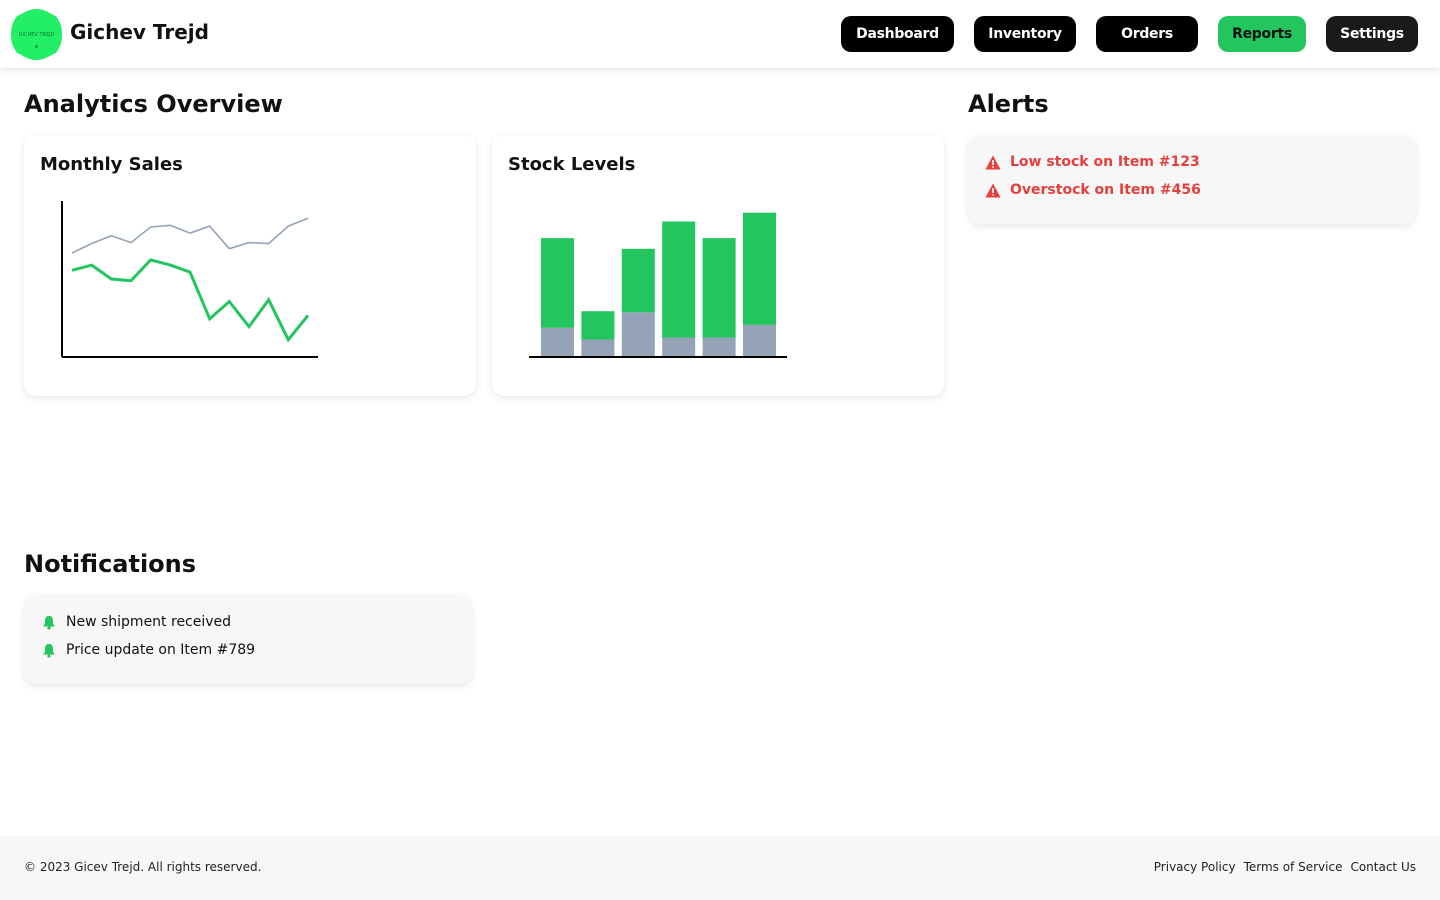 The width and height of the screenshot is (1440, 900). Describe the element at coordinates (1195, 867) in the screenshot. I see `privacy-policy-link: Privacy Policy` at that location.